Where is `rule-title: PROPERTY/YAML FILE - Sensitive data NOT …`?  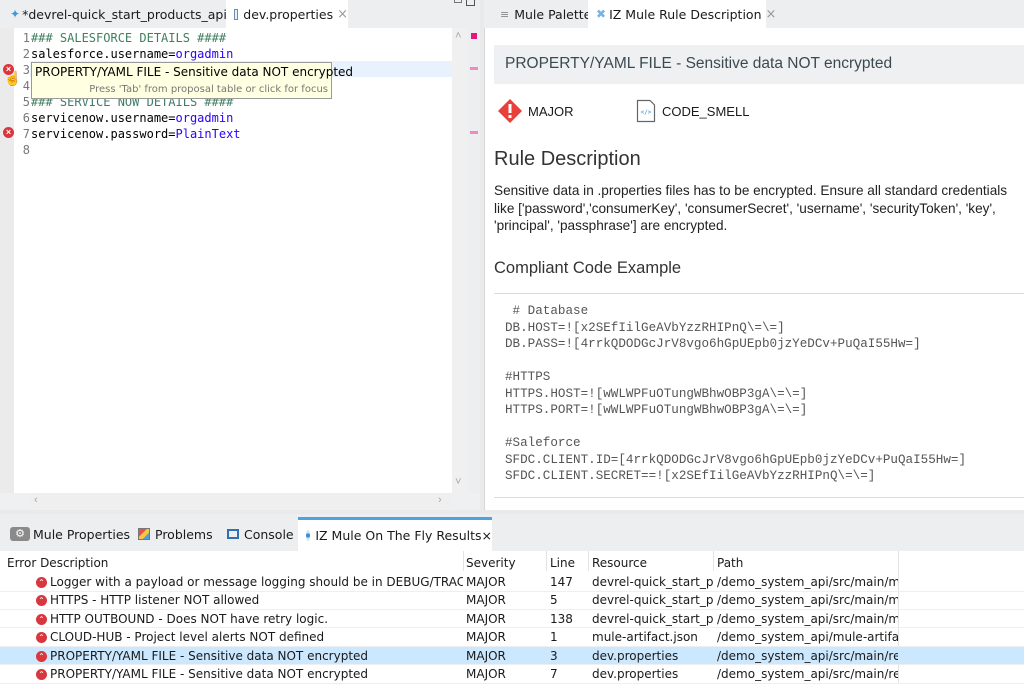 rule-title: PROPERTY/YAML FILE - Sensitive data NOT … is located at coordinates (699, 63).